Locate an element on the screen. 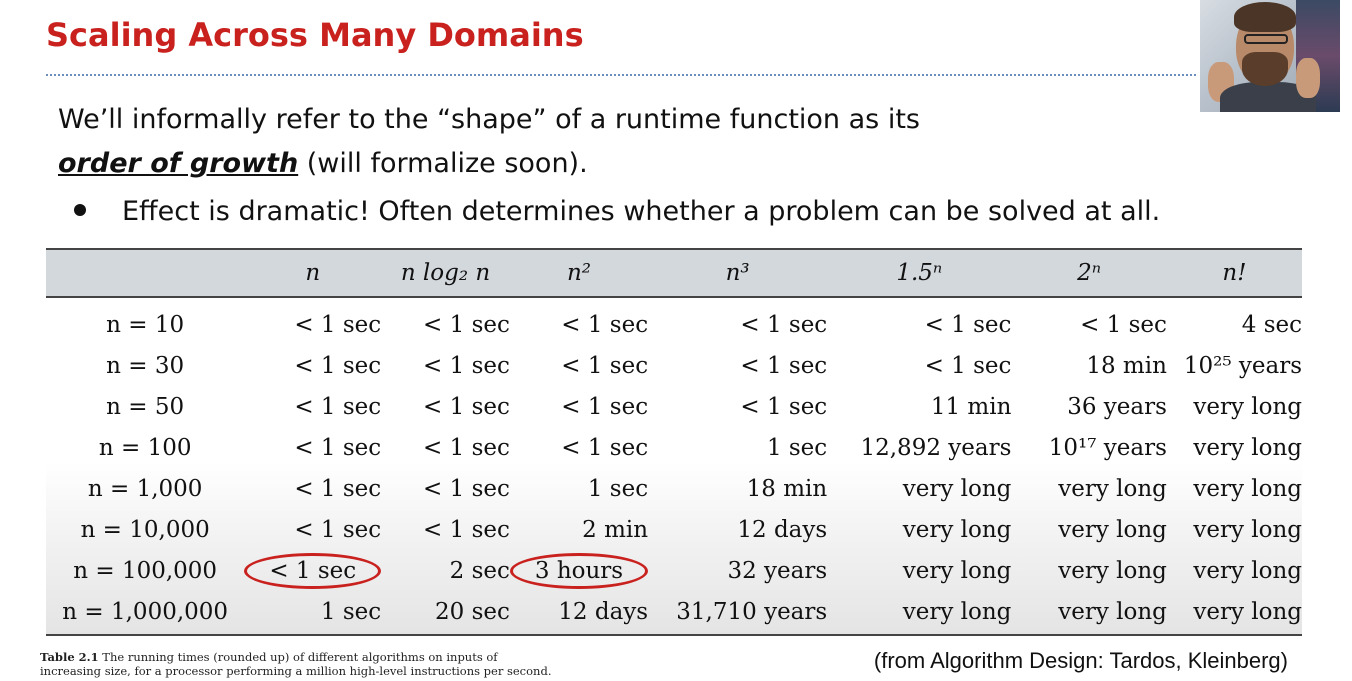 The image size is (1352, 681). table-cell-circled: < 1 sec is located at coordinates (313, 570).